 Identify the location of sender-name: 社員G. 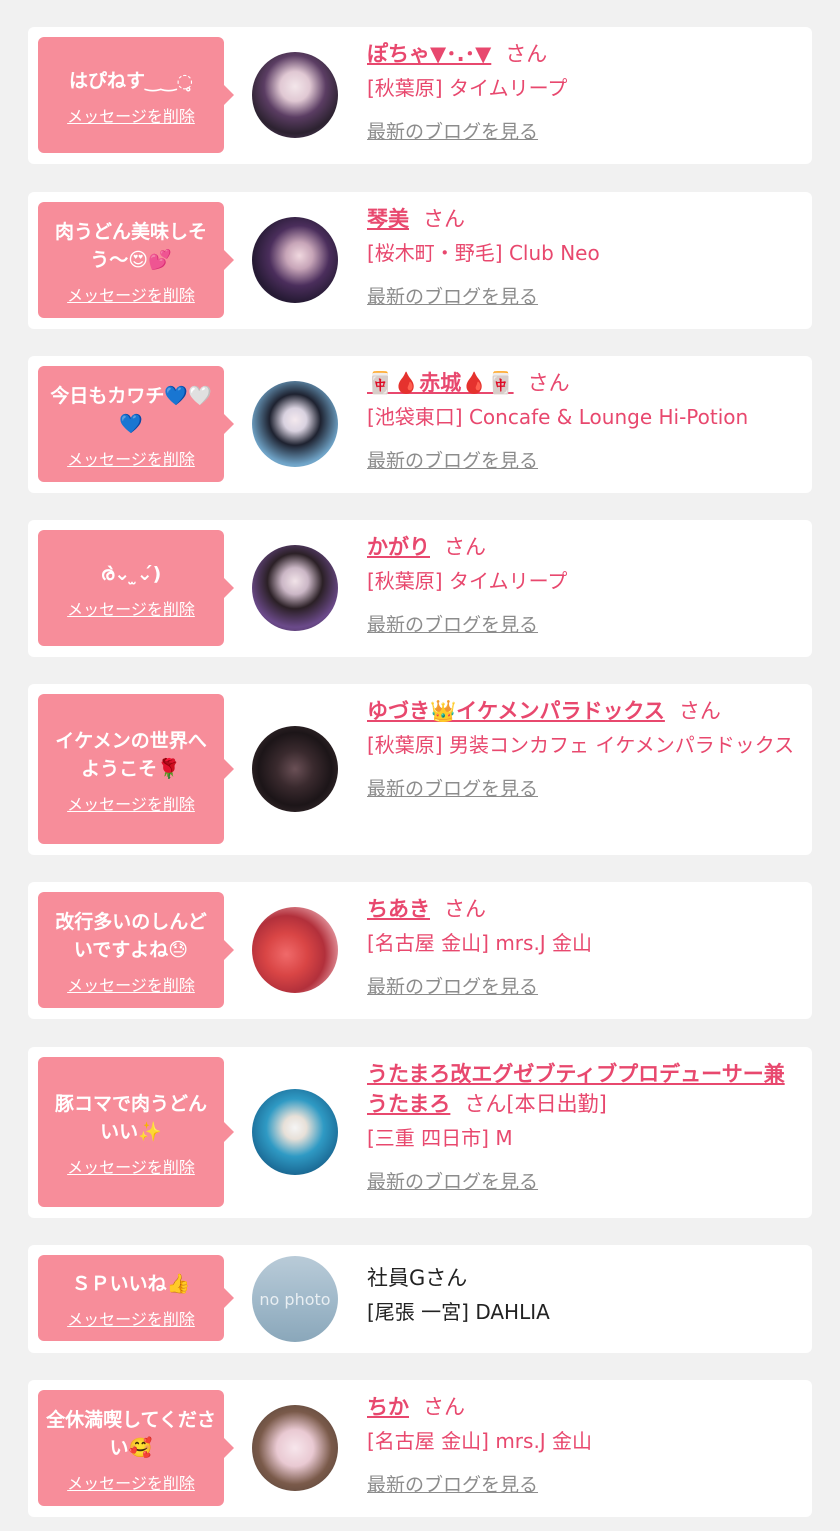
(396, 1278).